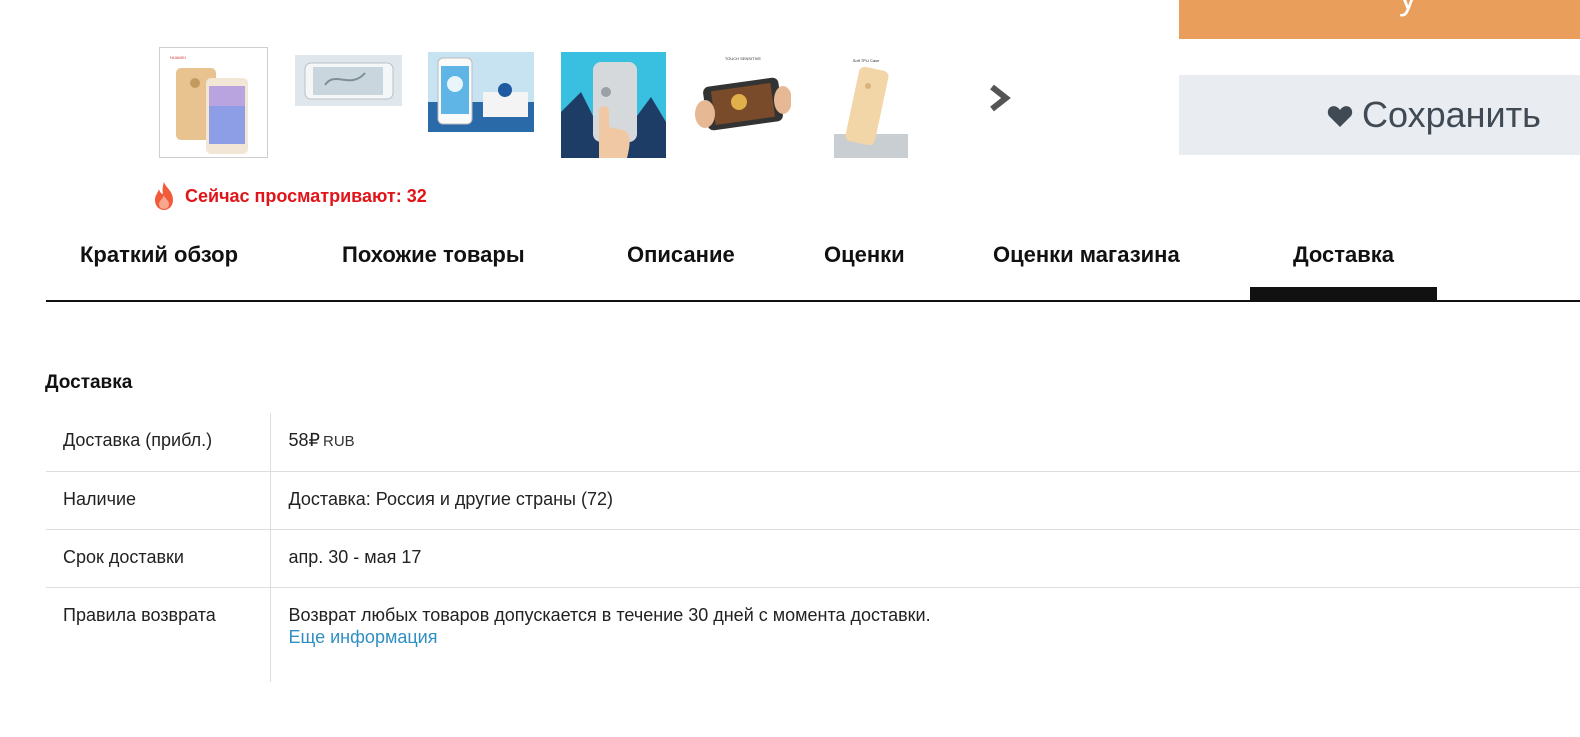 Image resolution: width=1580 pixels, height=737 pixels. I want to click on tab-store-reviews: Оценки магазина, so click(1086, 266).